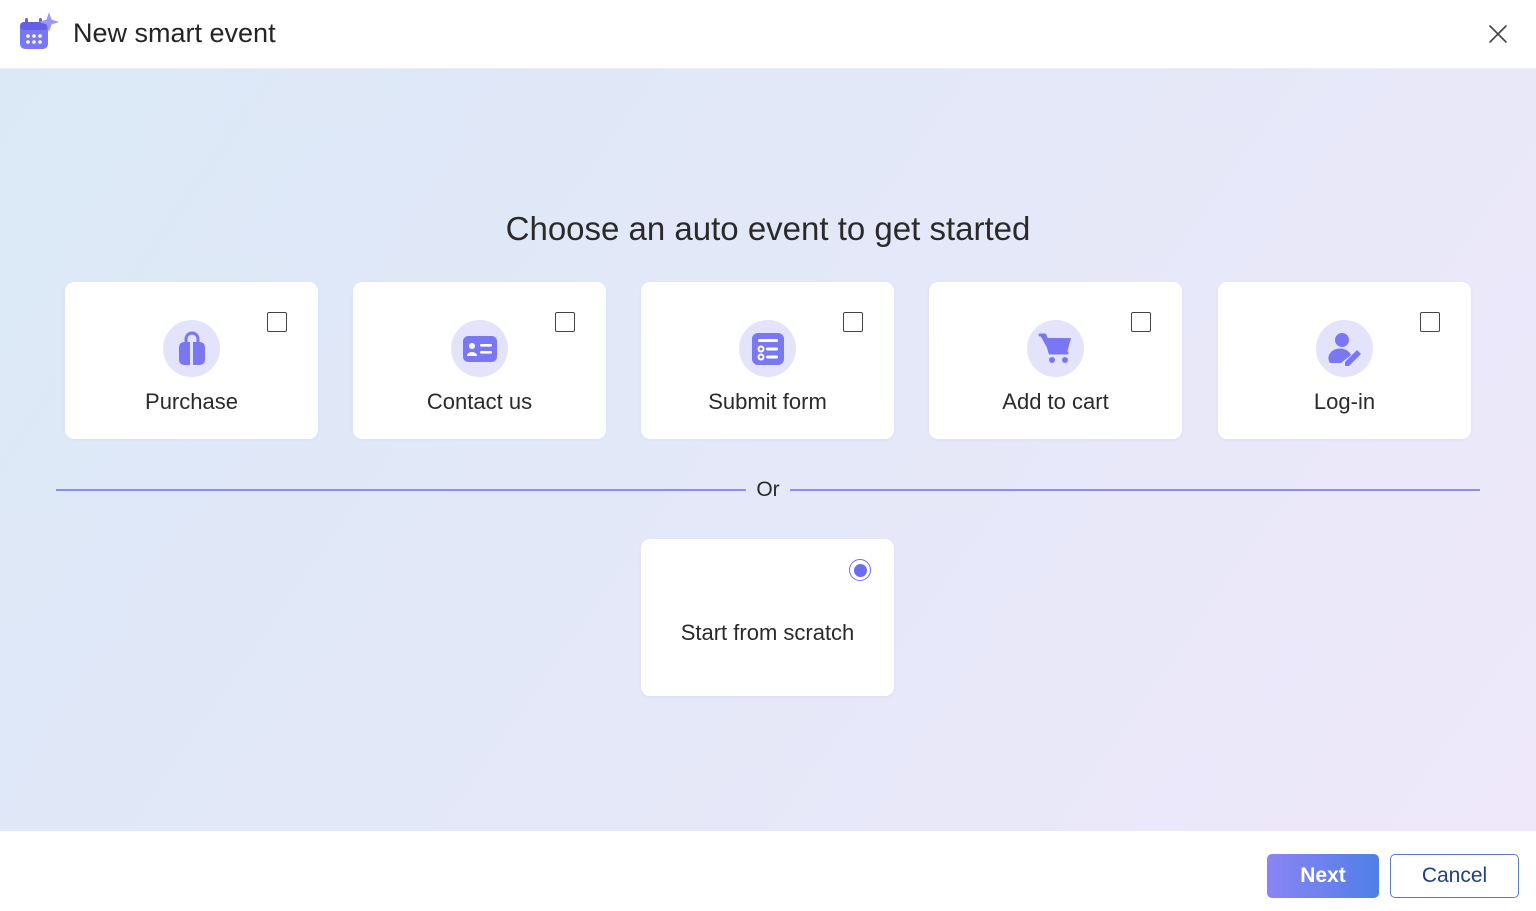  Describe the element at coordinates (767, 617) in the screenshot. I see `start-from-scratch-card: Start from scratch` at that location.